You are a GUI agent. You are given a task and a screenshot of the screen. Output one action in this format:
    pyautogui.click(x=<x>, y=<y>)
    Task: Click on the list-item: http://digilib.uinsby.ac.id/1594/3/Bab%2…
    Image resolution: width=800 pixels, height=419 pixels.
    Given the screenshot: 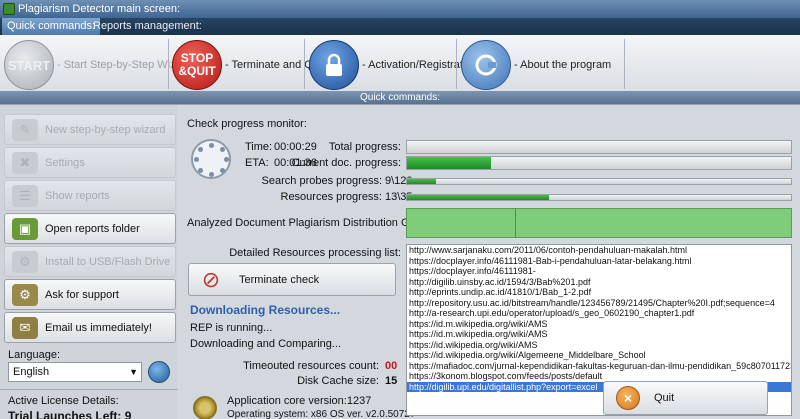 What is the action you would take?
    pyautogui.click(x=599, y=282)
    